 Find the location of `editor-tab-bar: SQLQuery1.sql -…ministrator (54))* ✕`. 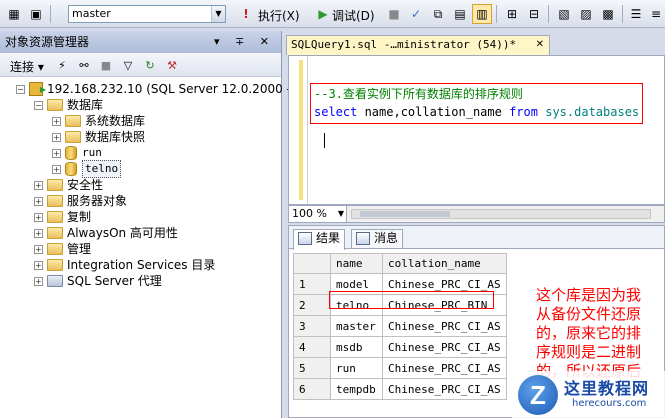

editor-tab-bar: SQLQuery1.sql -…ministrator (54))* ✕ is located at coordinates (474, 44).